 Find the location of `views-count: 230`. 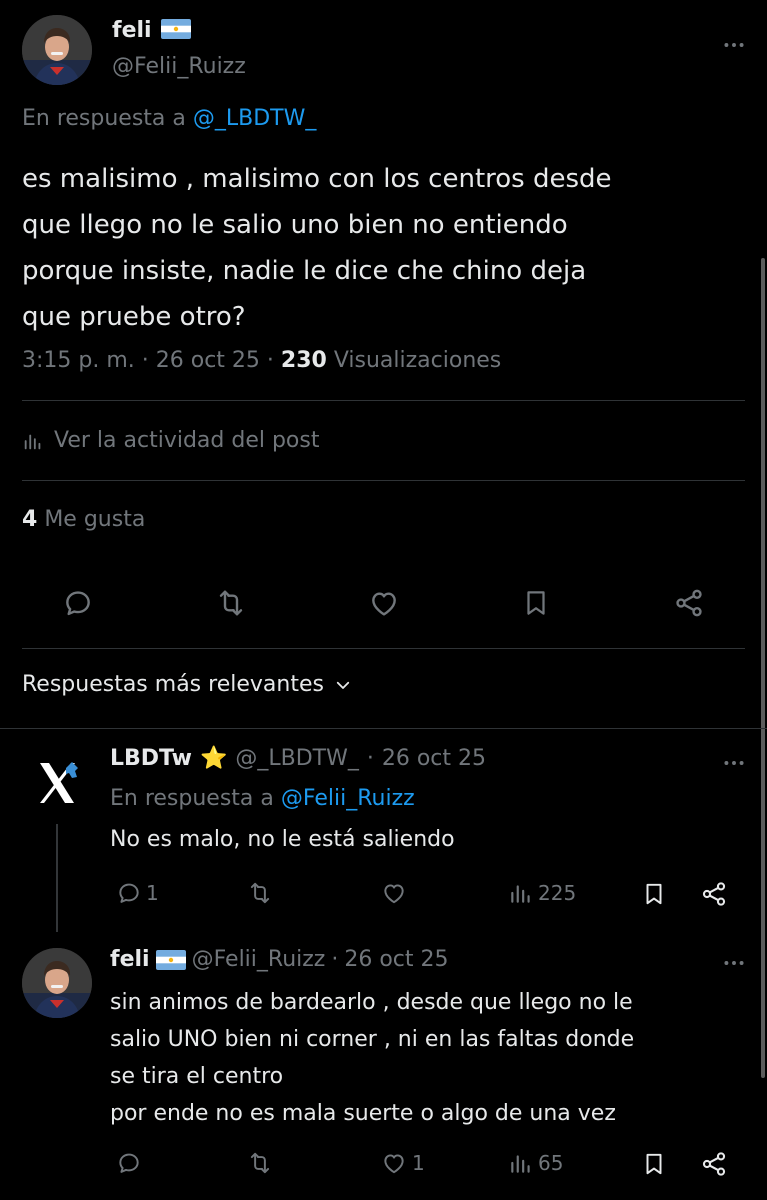

views-count: 230 is located at coordinates (303, 360).